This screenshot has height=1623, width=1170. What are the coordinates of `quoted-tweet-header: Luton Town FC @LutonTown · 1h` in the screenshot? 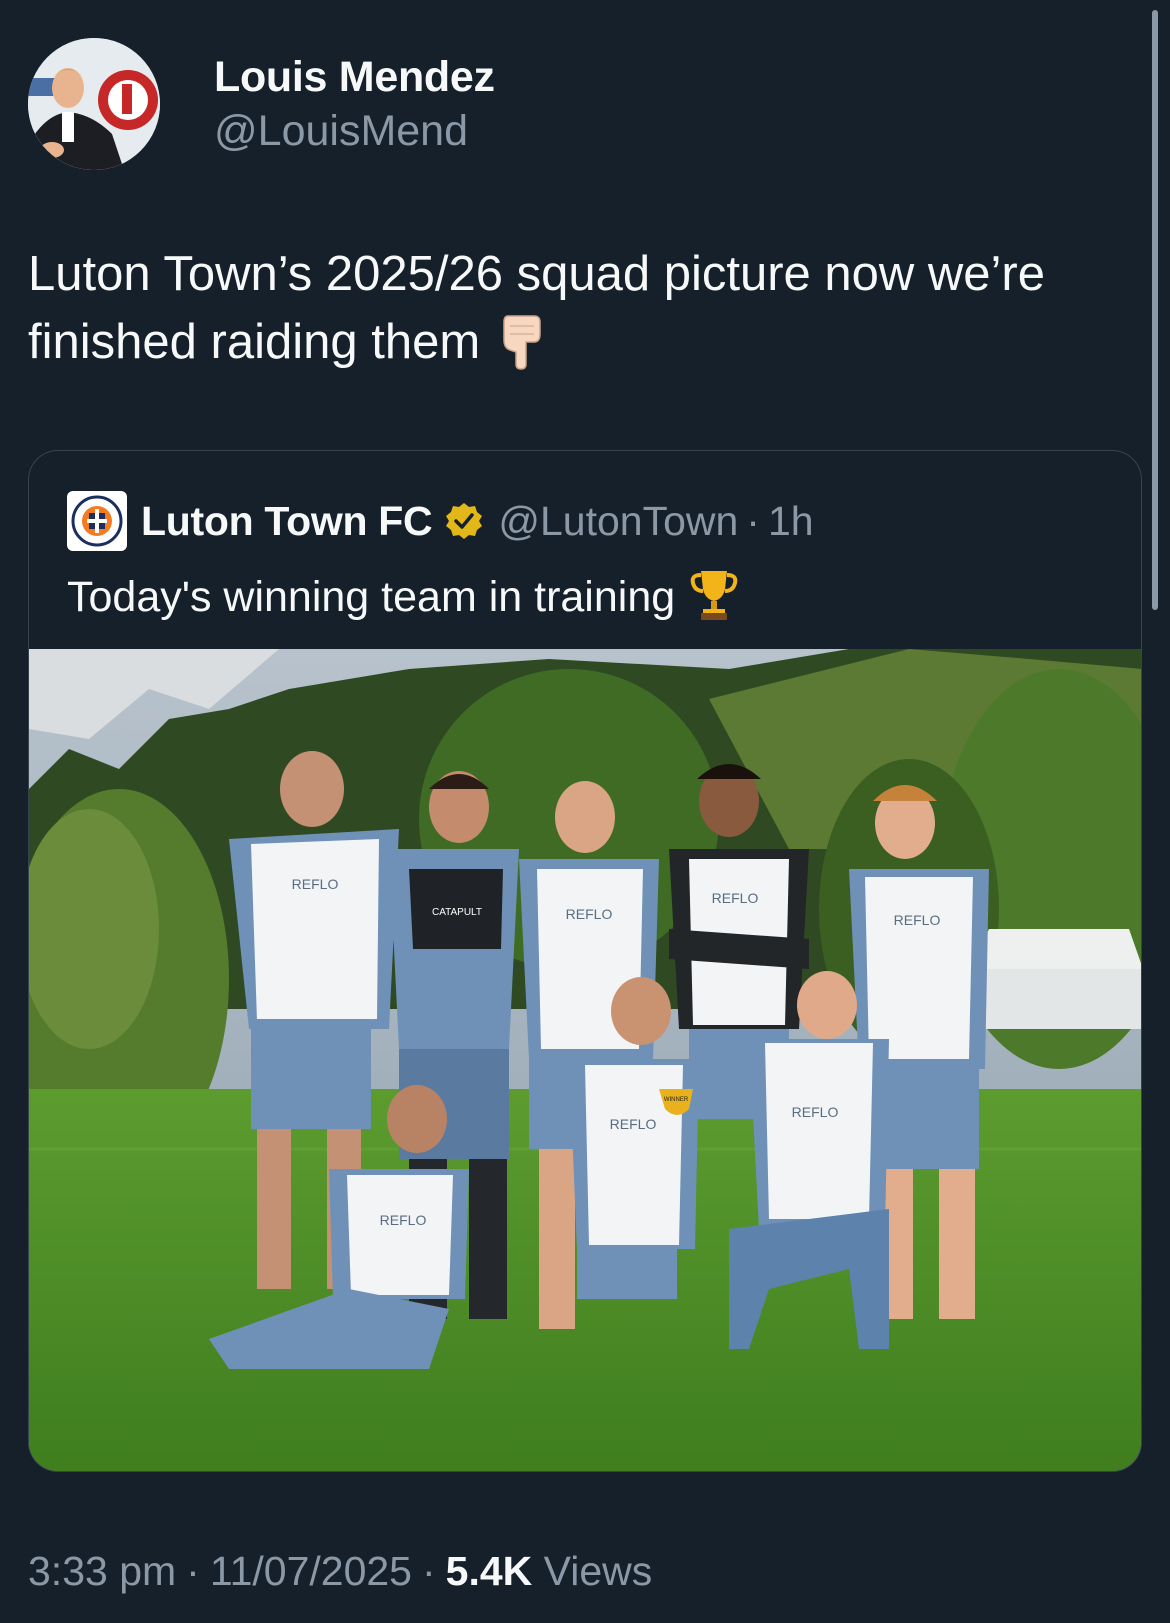 It's located at (440, 521).